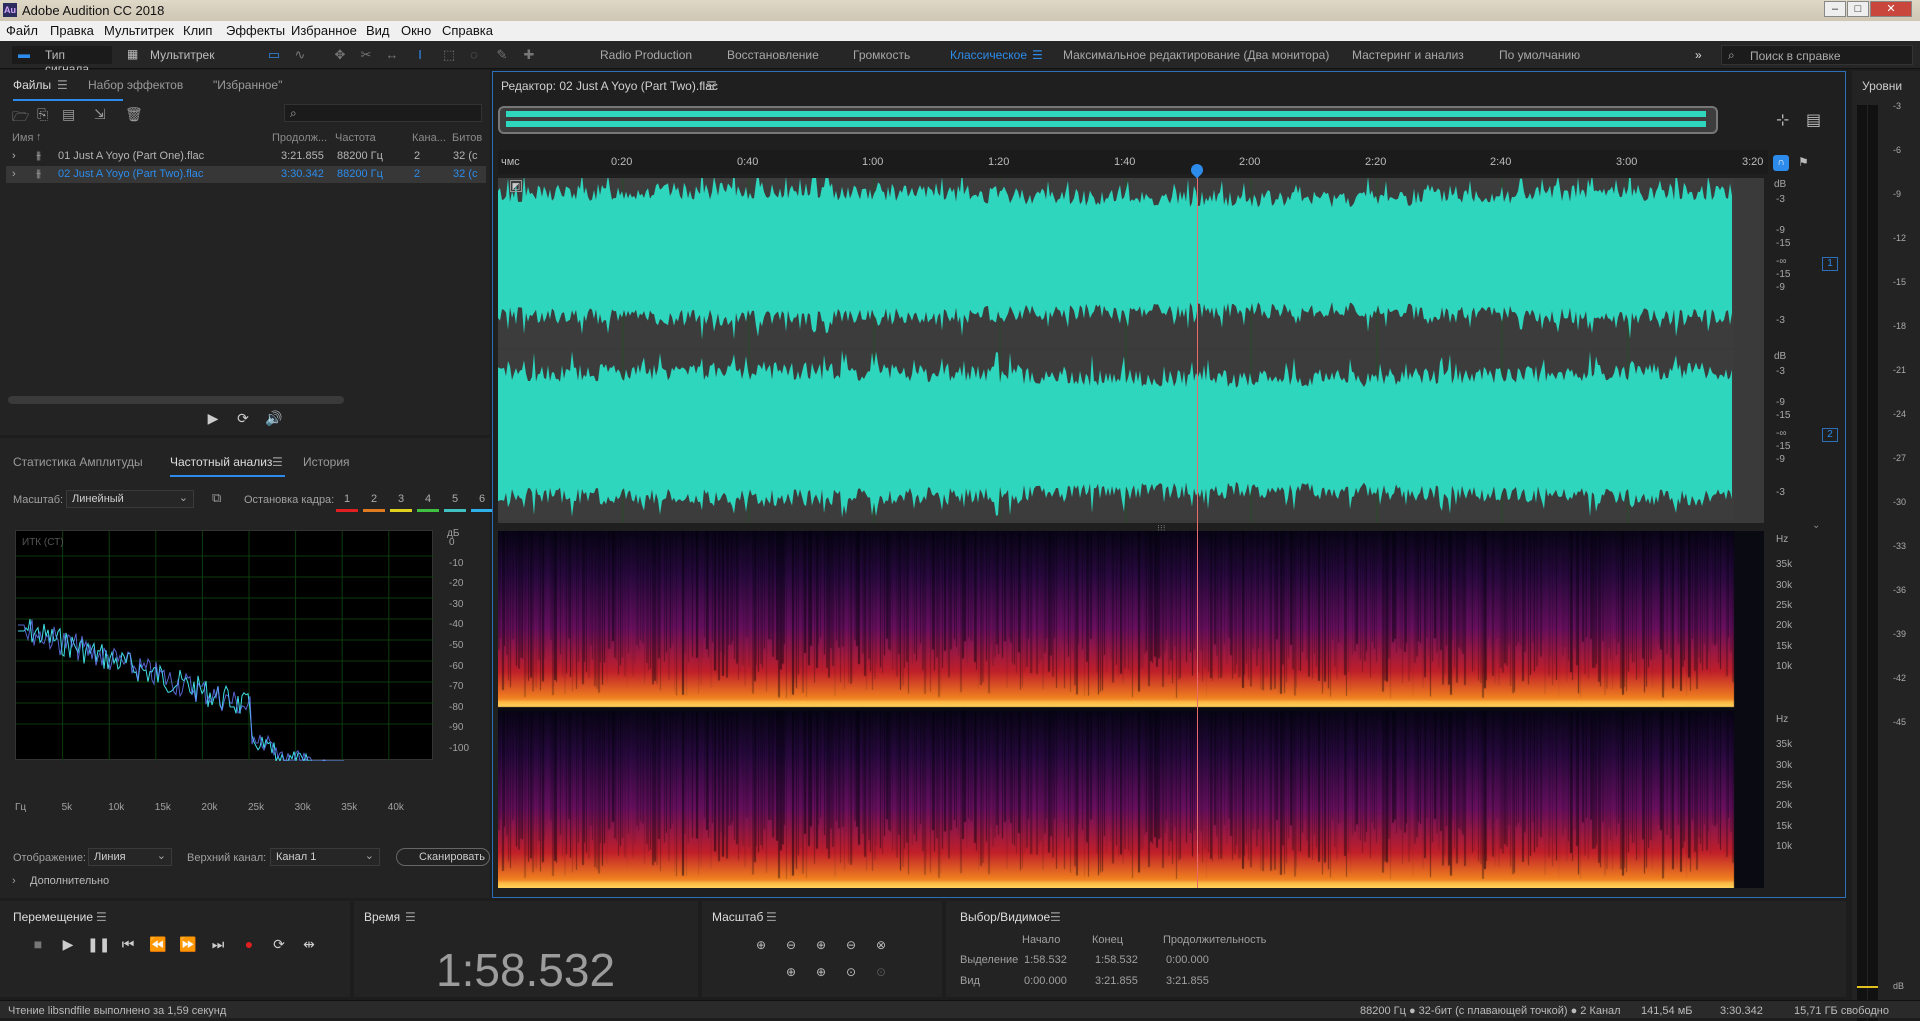 This screenshot has height=1021, width=1920. What do you see at coordinates (646, 55) in the screenshot?
I see `workspace-radio-production: Radio Production` at bounding box center [646, 55].